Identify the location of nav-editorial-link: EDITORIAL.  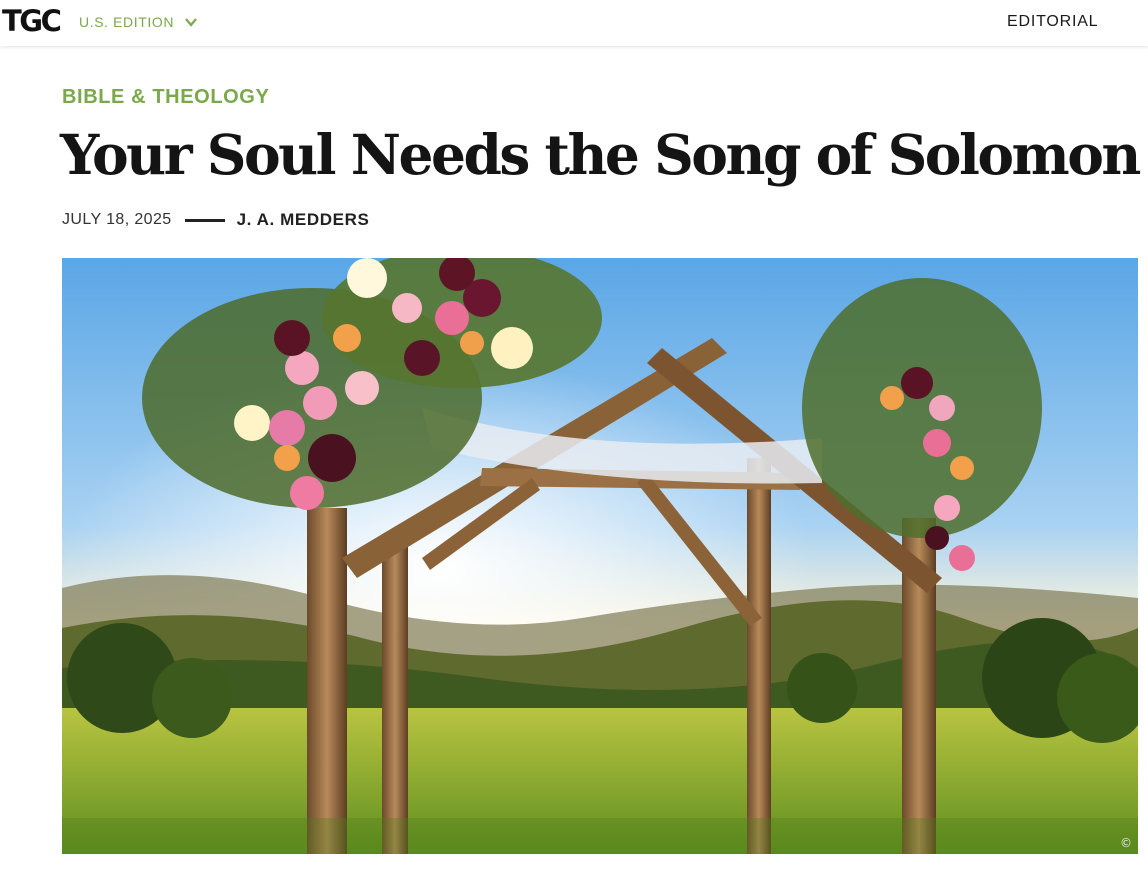
(1052, 22).